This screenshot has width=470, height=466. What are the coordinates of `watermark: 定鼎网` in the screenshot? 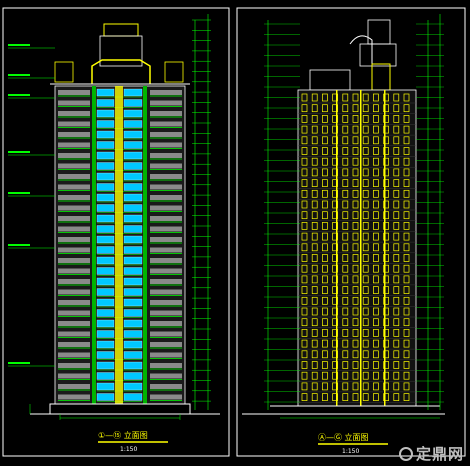 It's located at (431, 453).